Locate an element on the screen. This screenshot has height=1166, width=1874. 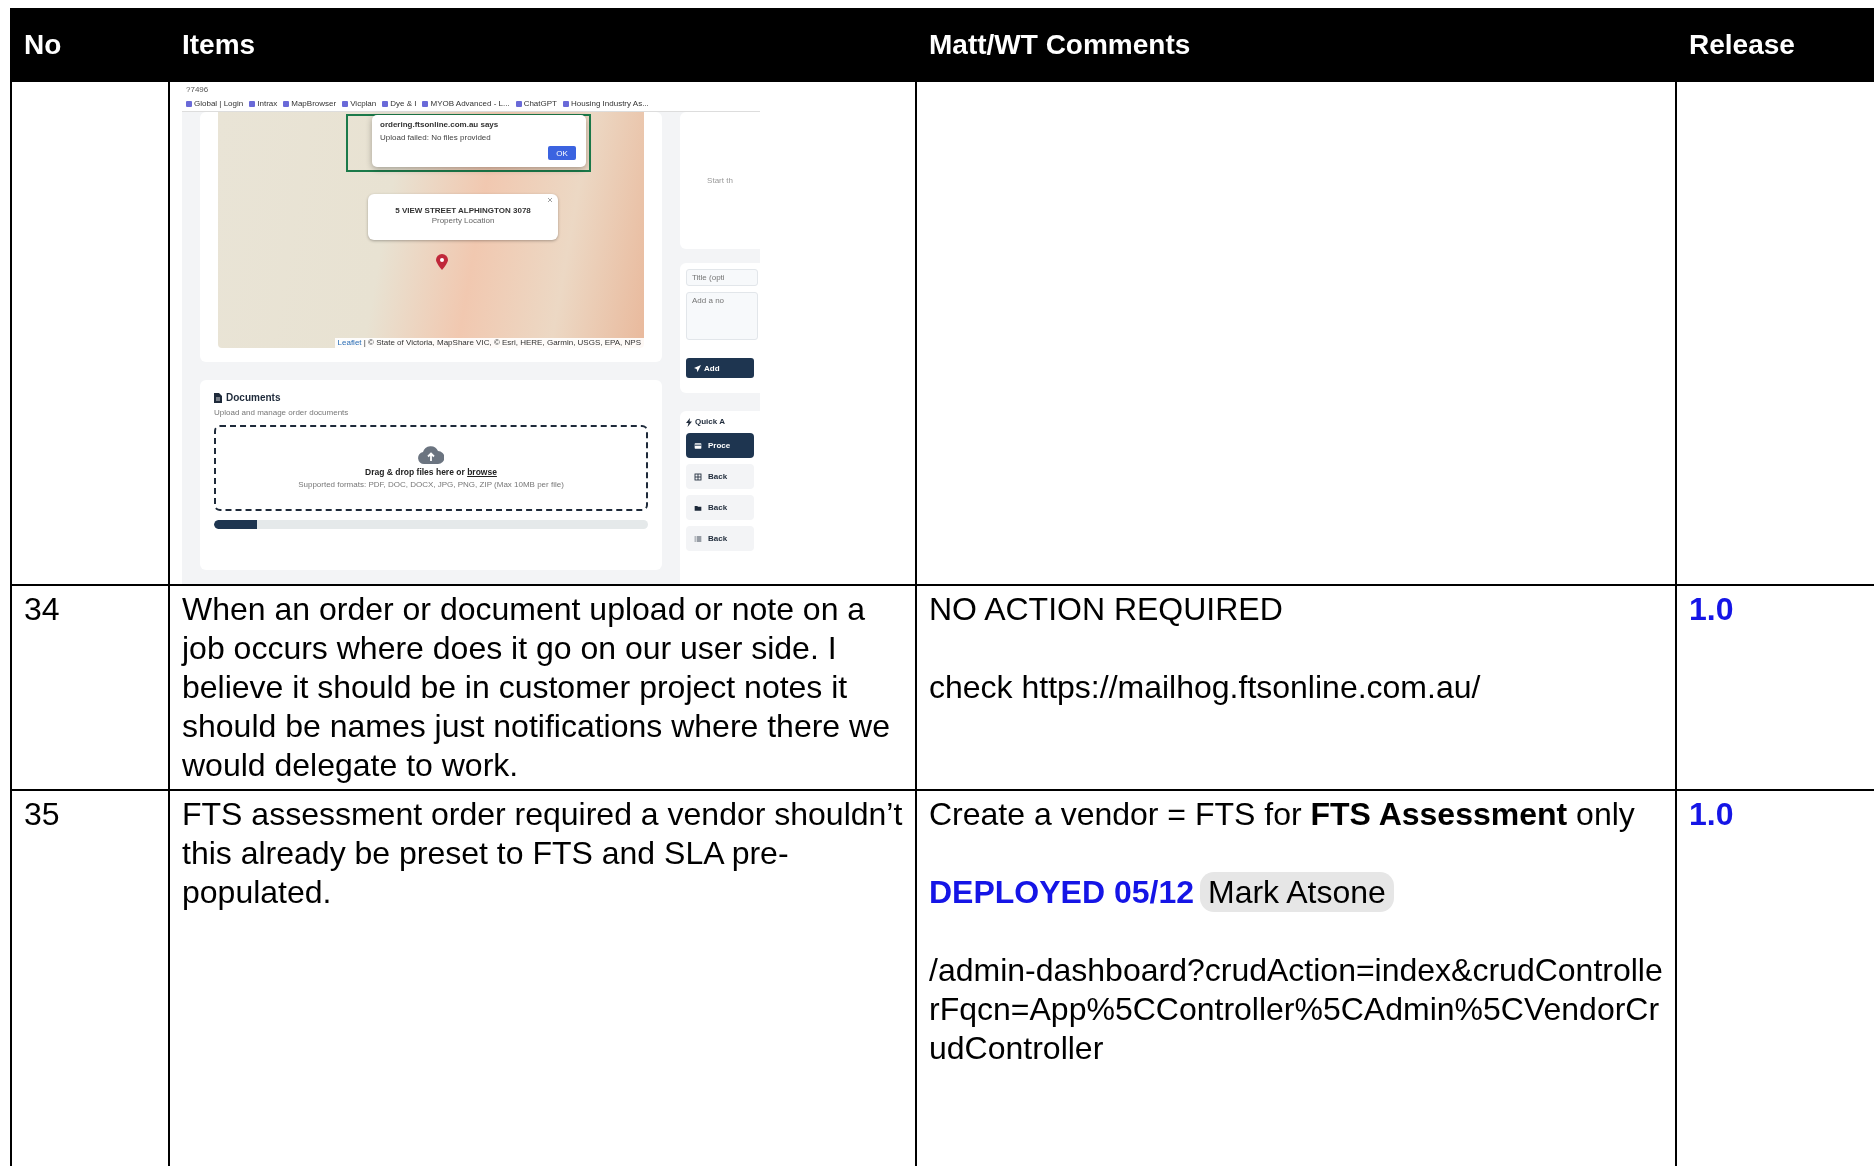
column-header: Items is located at coordinates (542, 45).